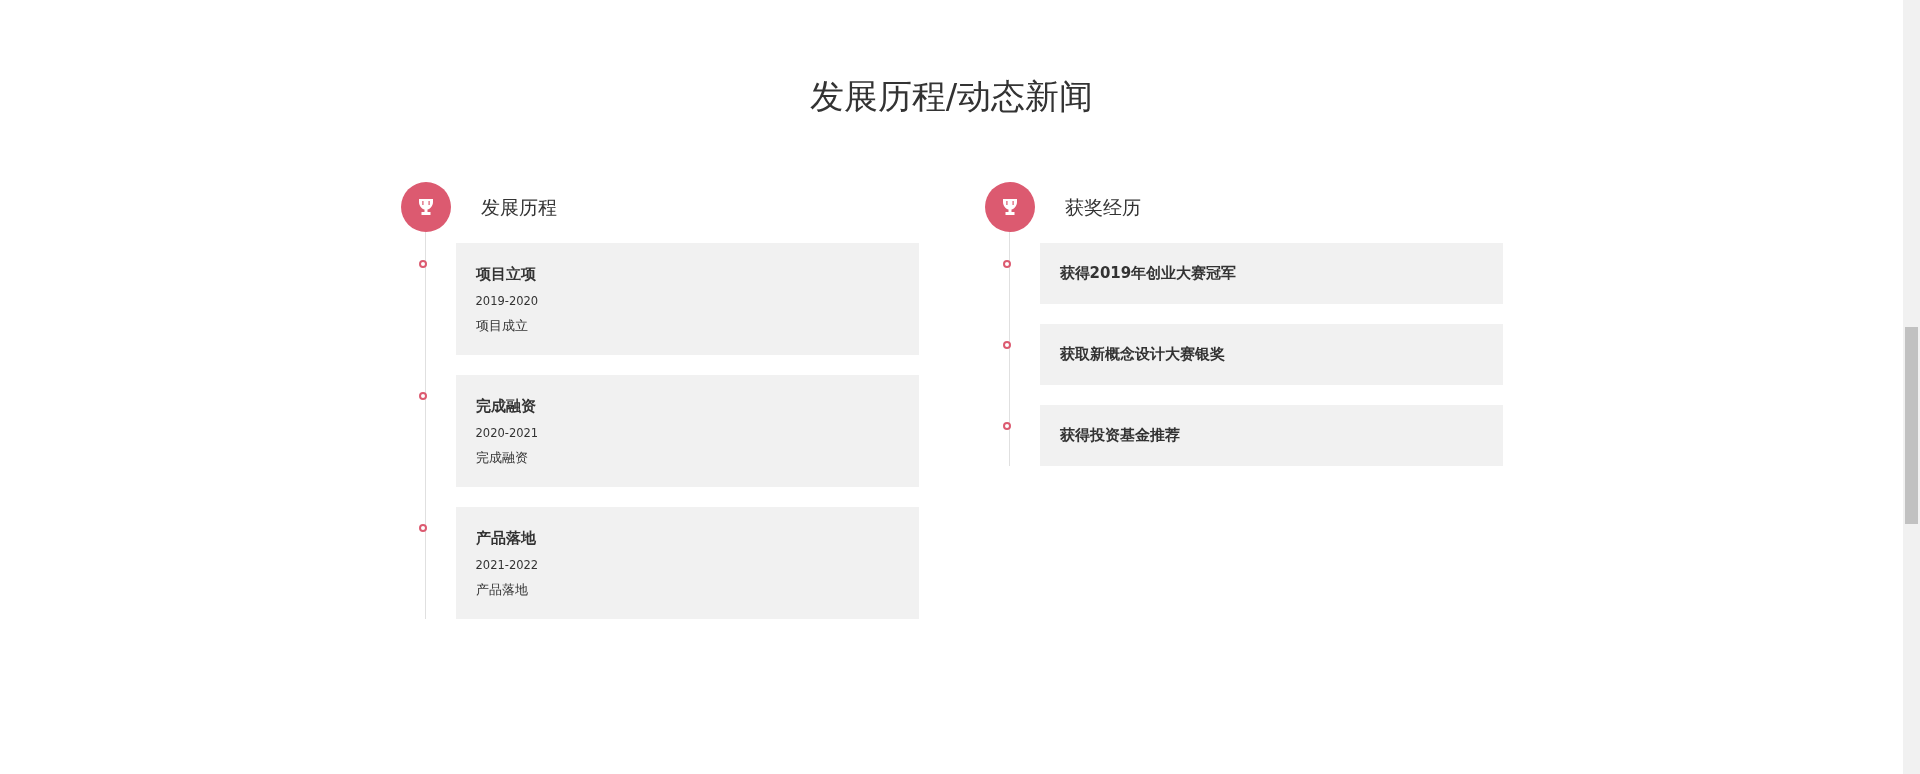 This screenshot has width=1920, height=774. What do you see at coordinates (502, 590) in the screenshot?
I see `item-description: 产品落地` at bounding box center [502, 590].